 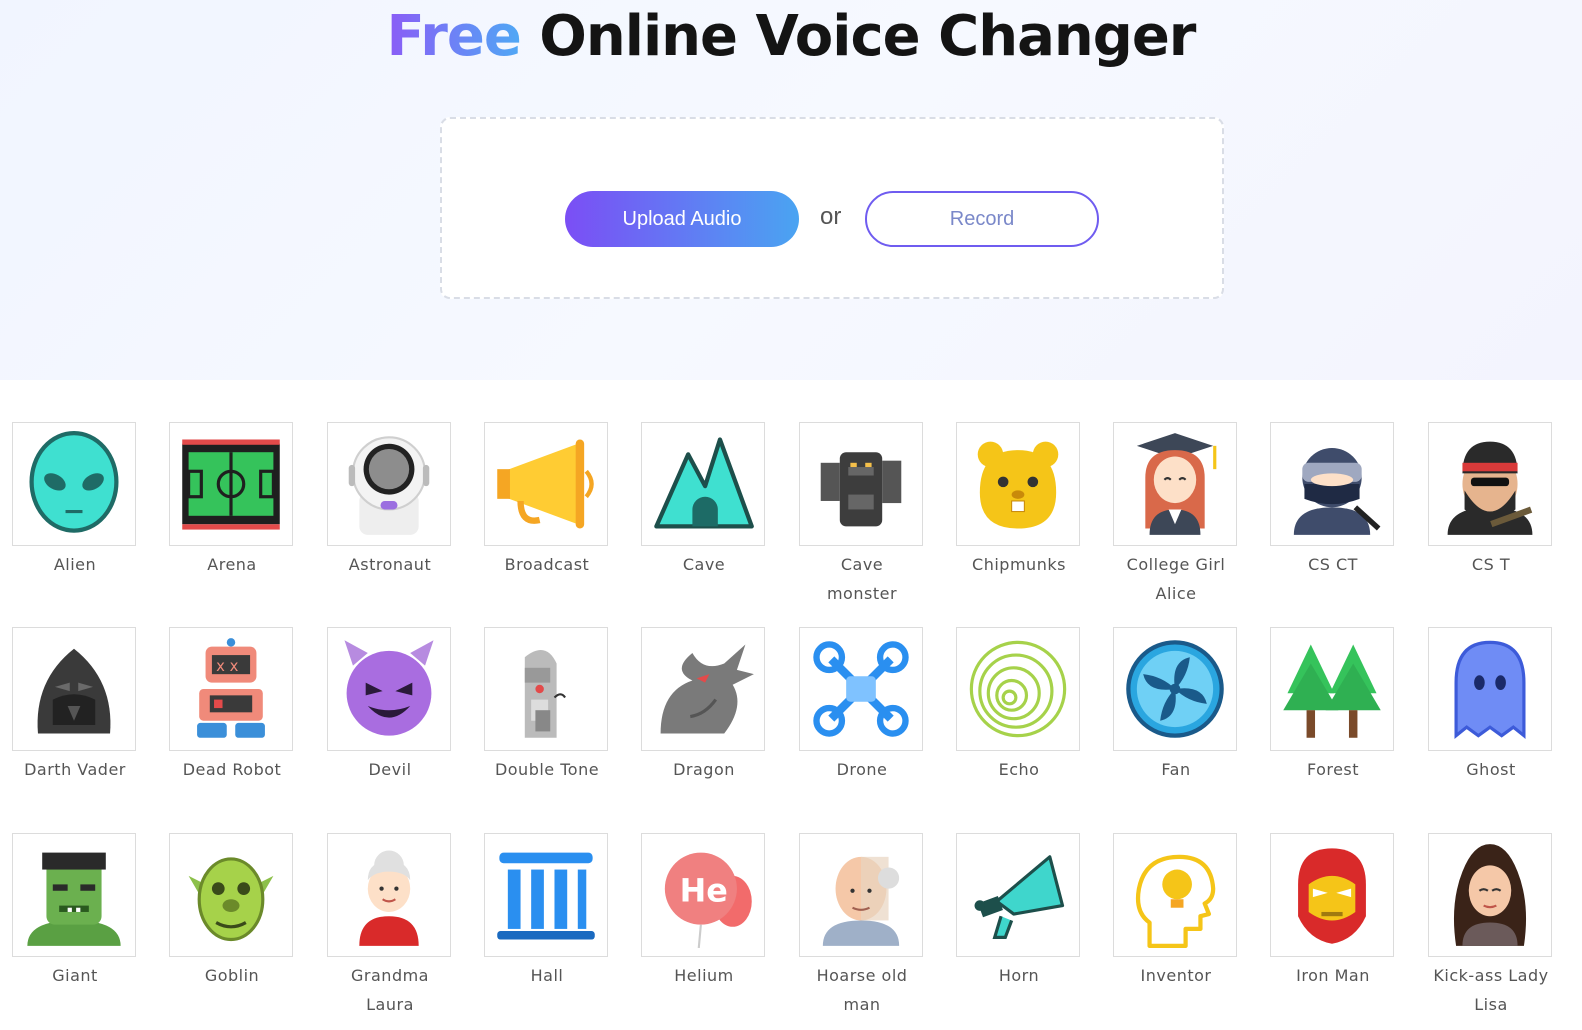 I want to click on voice-label: Drone, so click(x=862, y=769).